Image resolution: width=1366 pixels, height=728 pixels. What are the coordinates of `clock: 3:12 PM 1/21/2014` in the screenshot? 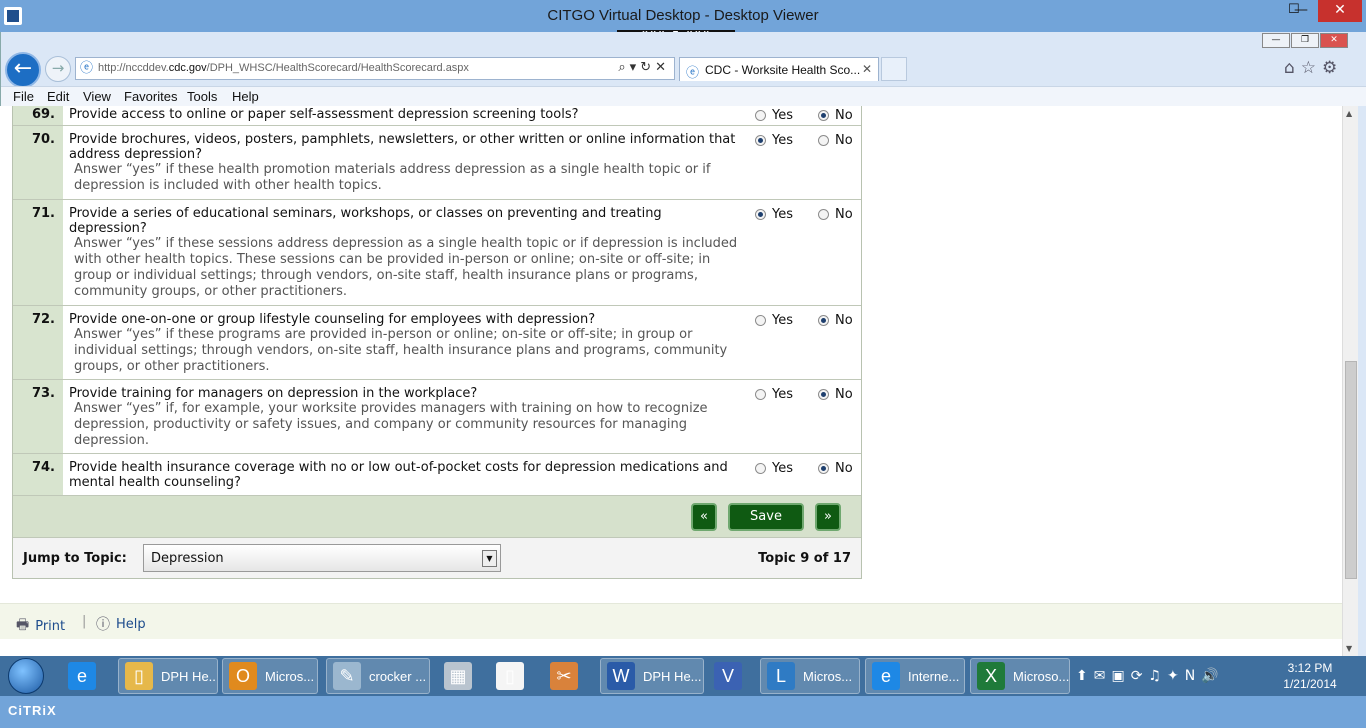 It's located at (1310, 676).